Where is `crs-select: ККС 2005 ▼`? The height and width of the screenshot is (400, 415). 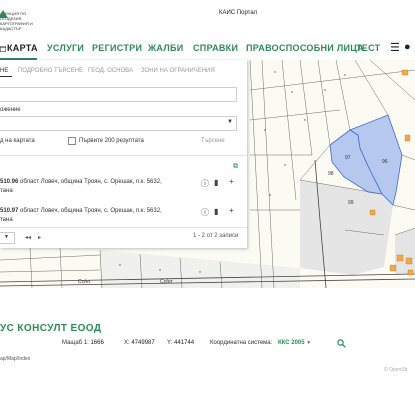
crs-select: ККС 2005 ▼ is located at coordinates (294, 343).